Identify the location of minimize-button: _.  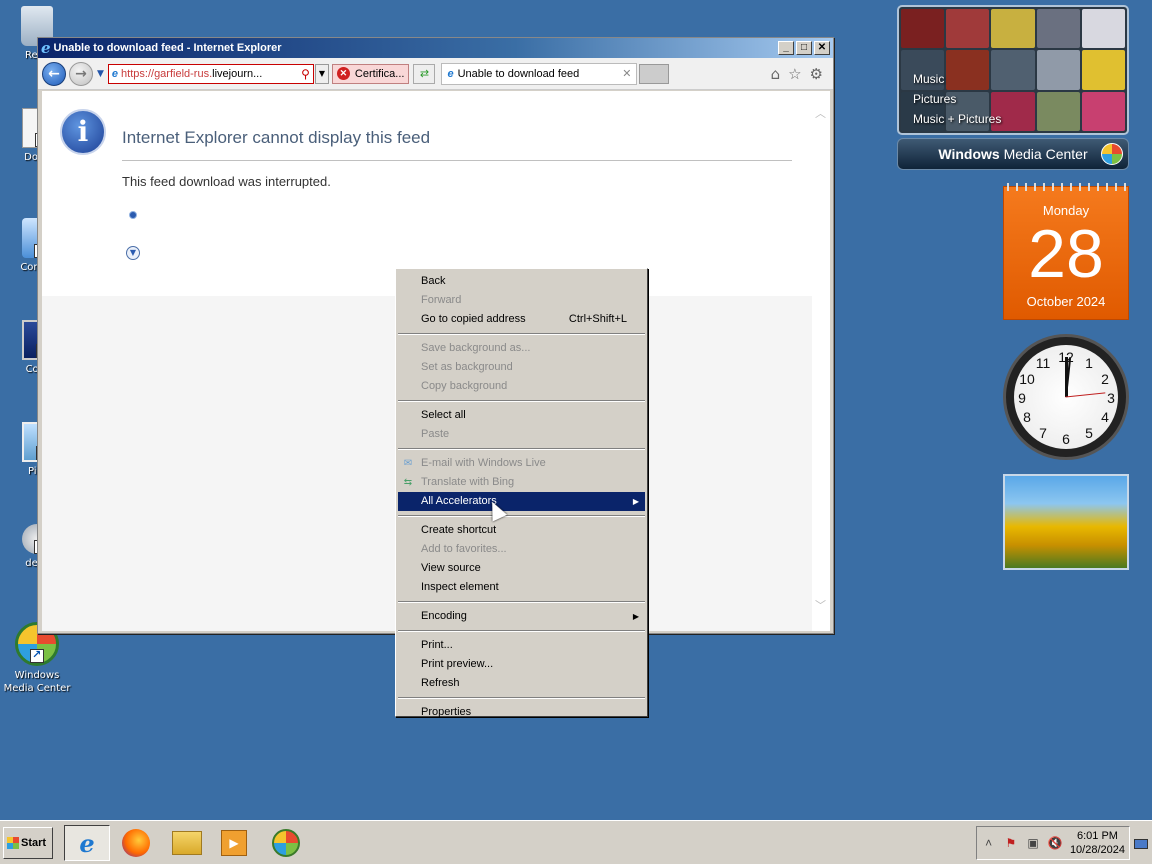
(786, 48).